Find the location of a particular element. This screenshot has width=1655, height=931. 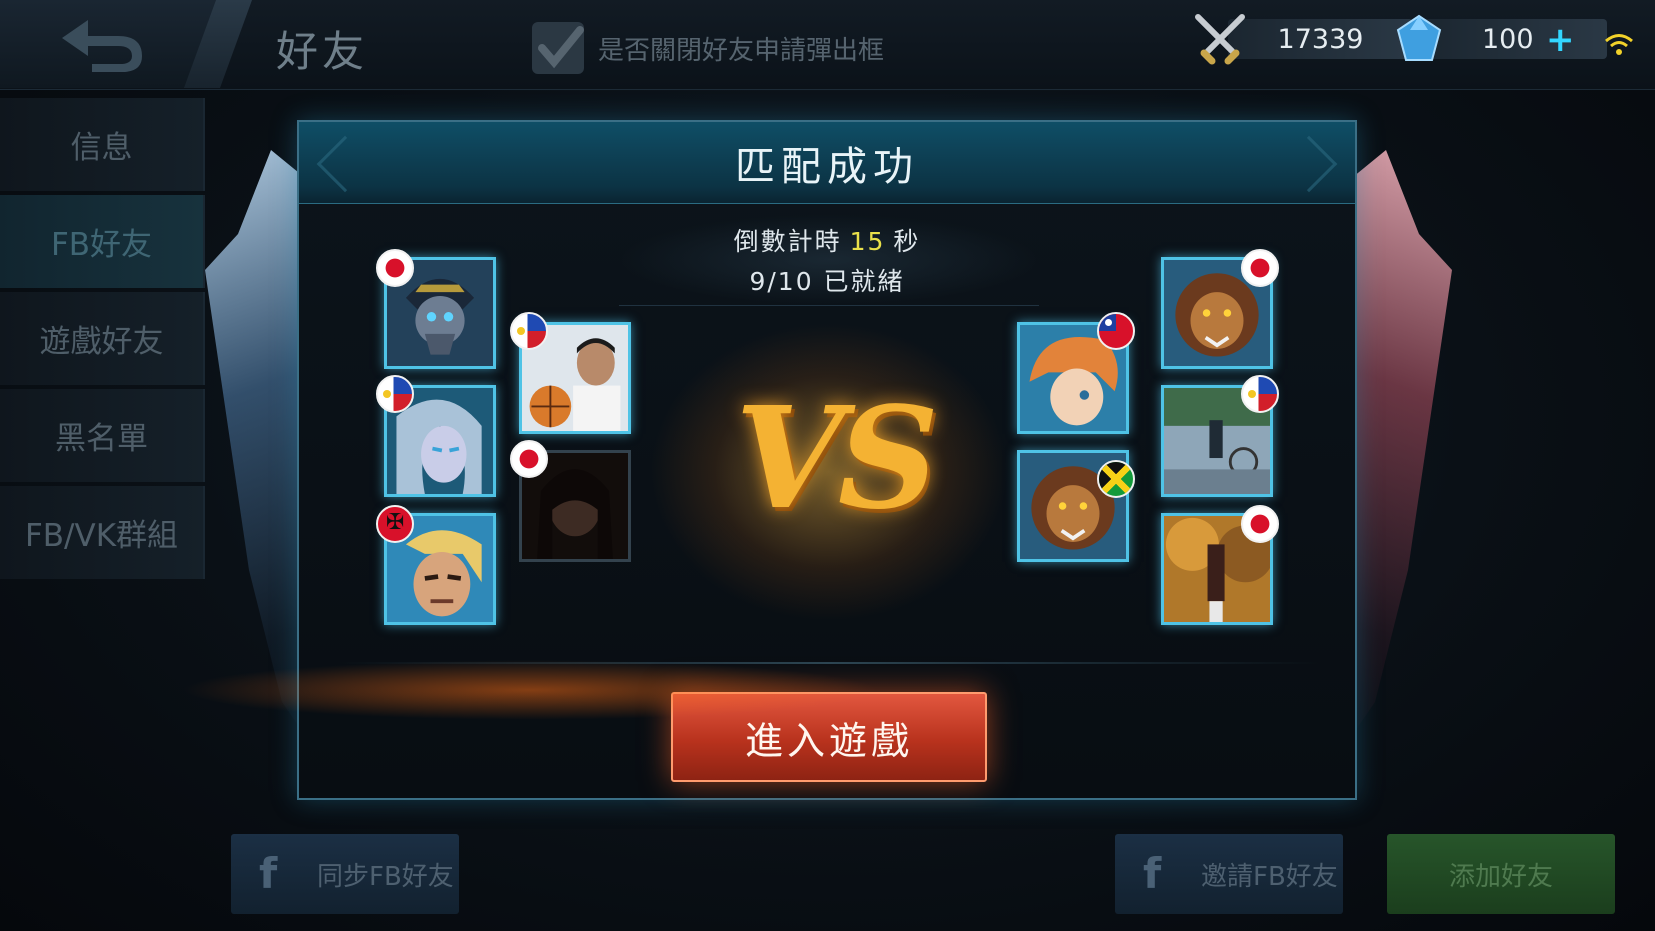

popup-toggle: 是否關閉好友申請彈出框 is located at coordinates (708, 48).